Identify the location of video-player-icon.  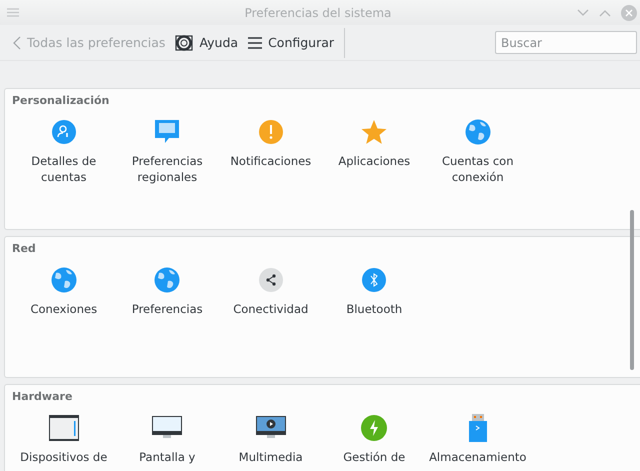
(271, 428).